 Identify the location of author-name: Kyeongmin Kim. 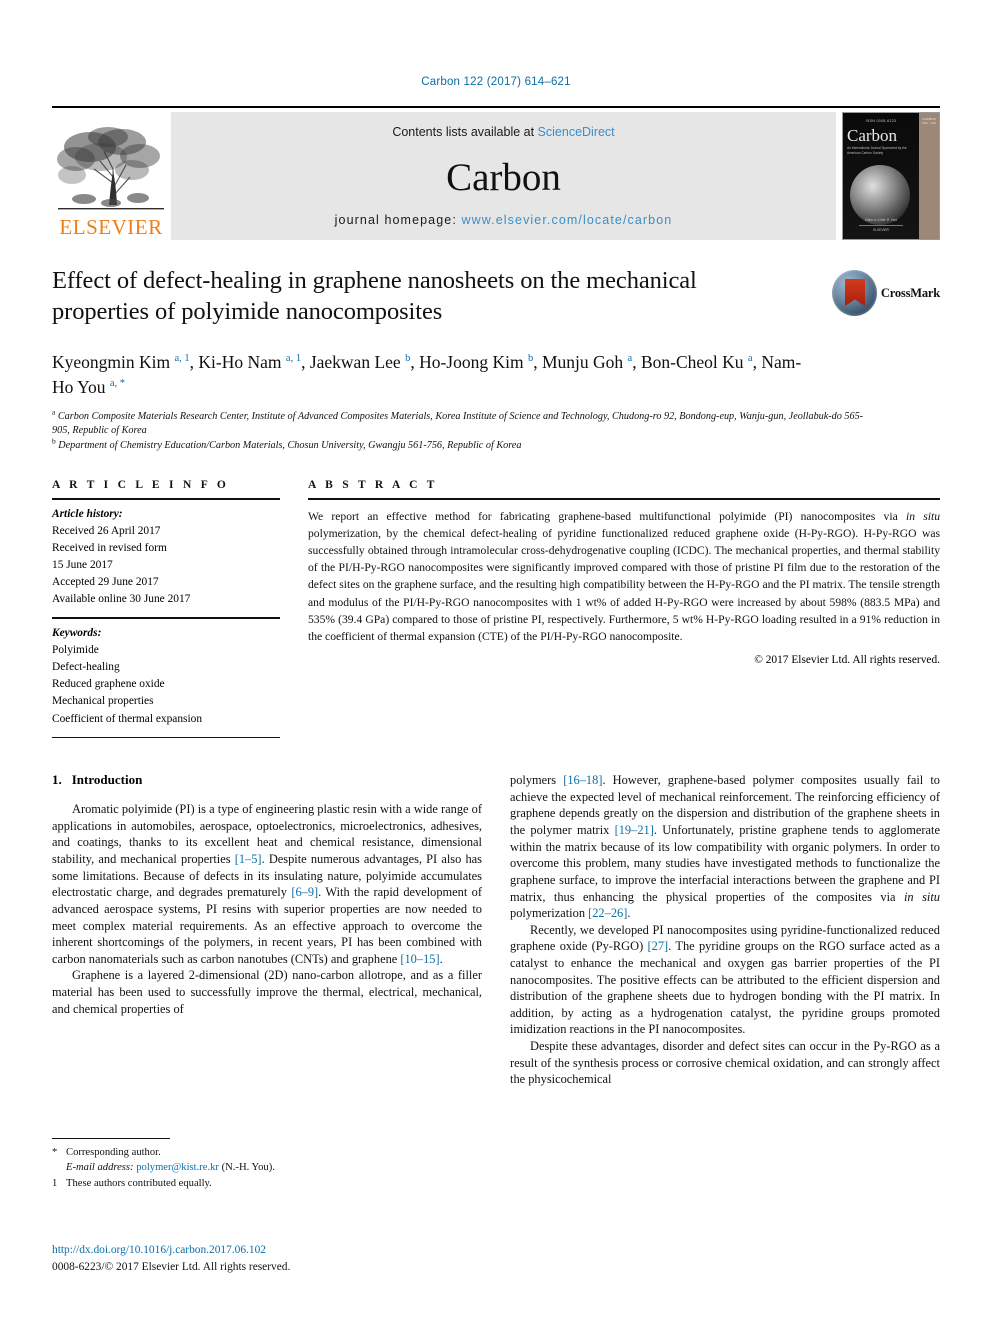
(113, 362).